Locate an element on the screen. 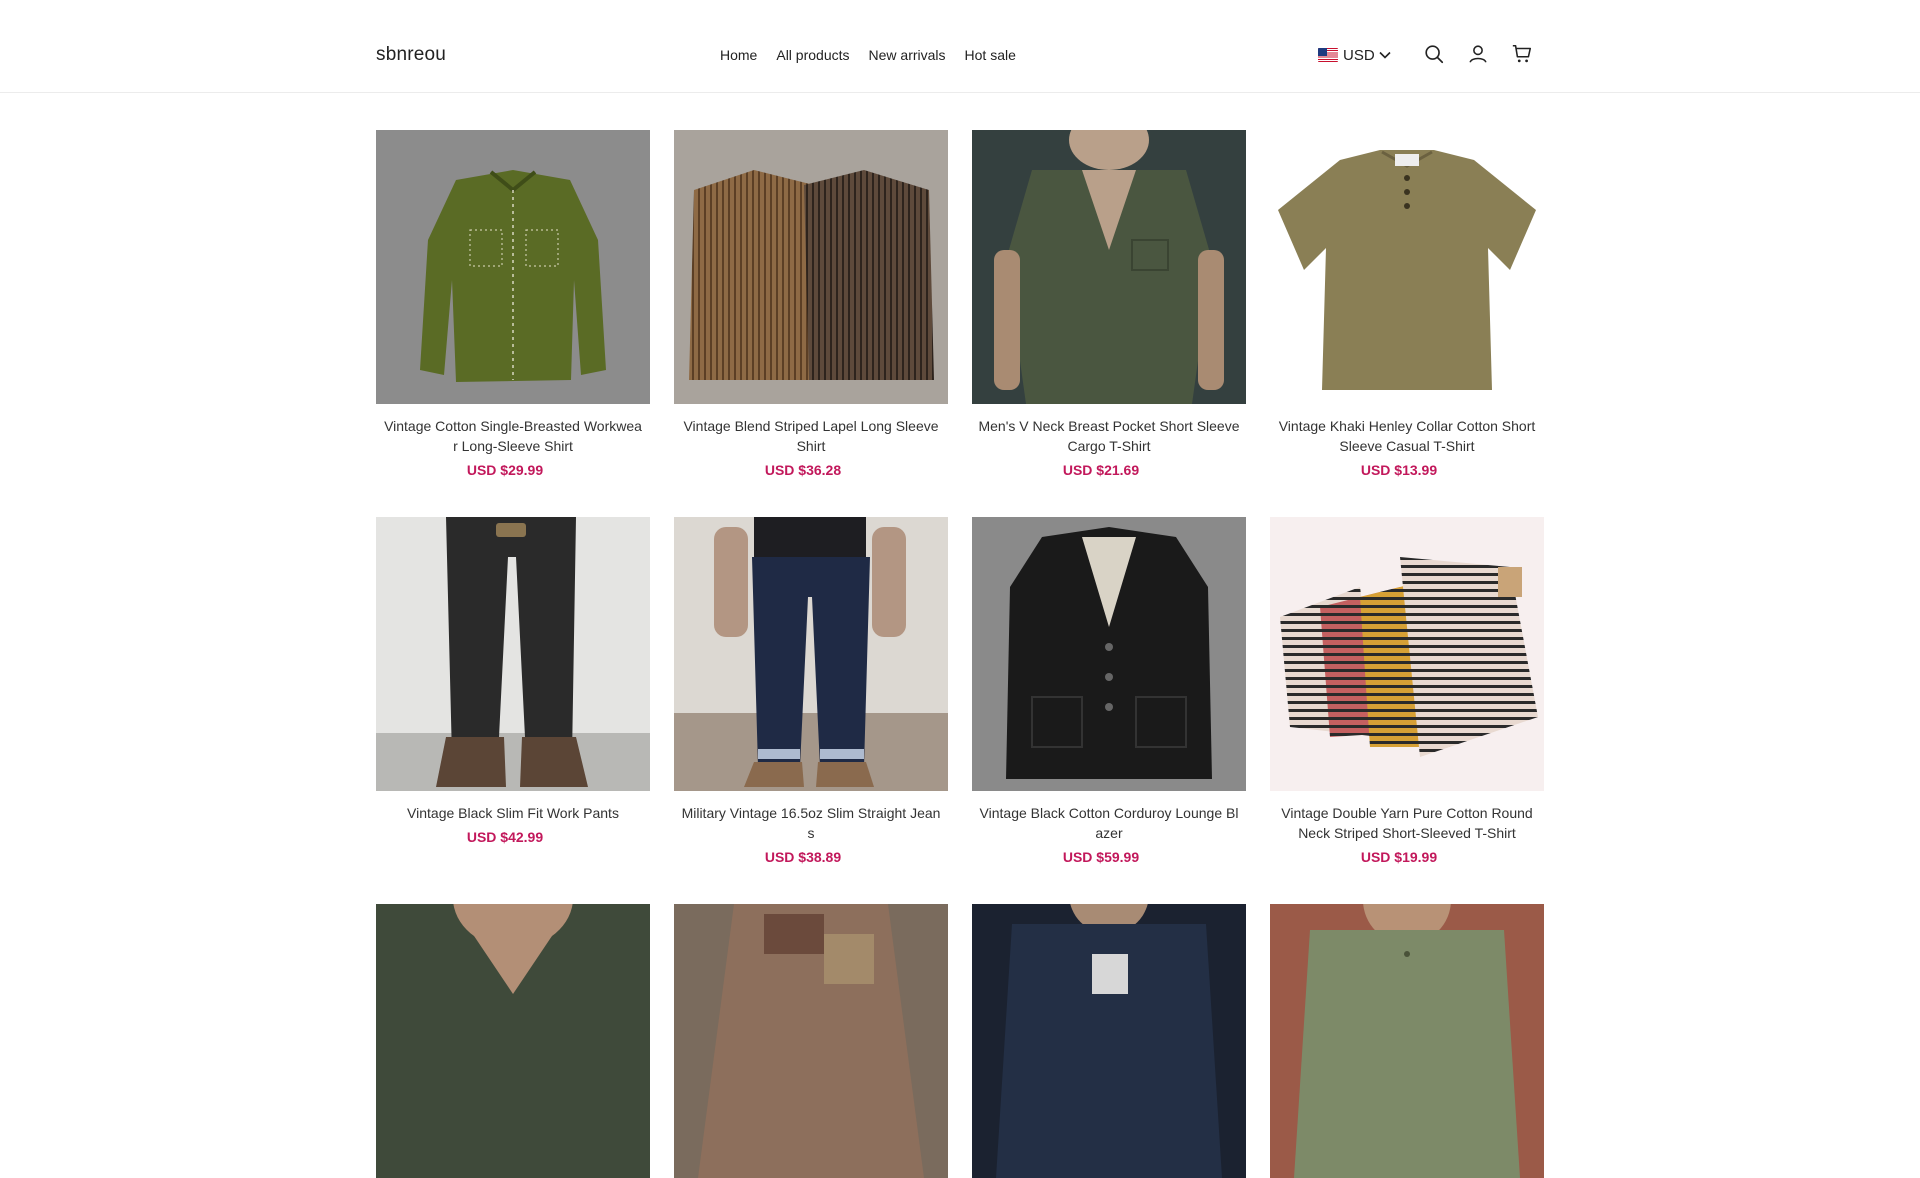  product-price: USD $29.99 is located at coordinates (505, 470).